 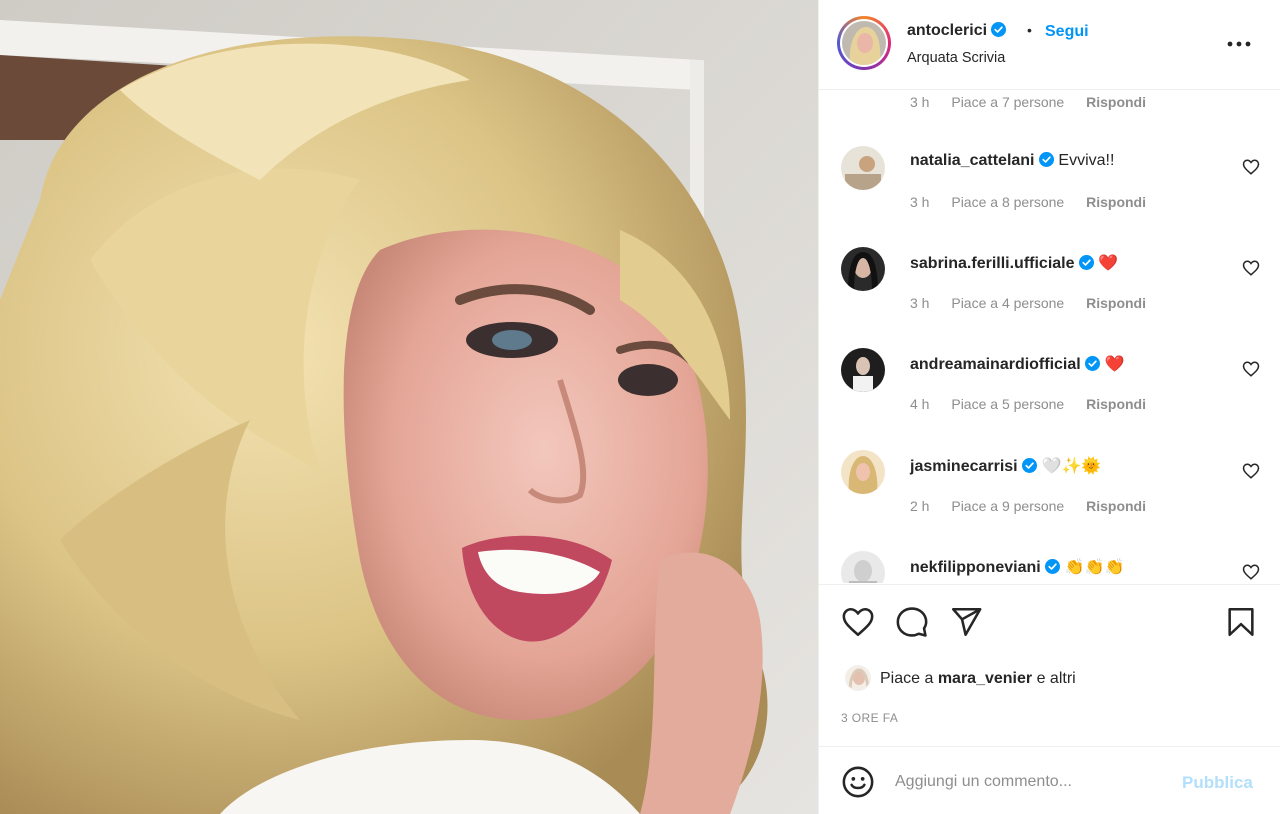 I want to click on comment-meta: 4 h Piace a 5 persone Rispondi, so click(x=1037, y=404).